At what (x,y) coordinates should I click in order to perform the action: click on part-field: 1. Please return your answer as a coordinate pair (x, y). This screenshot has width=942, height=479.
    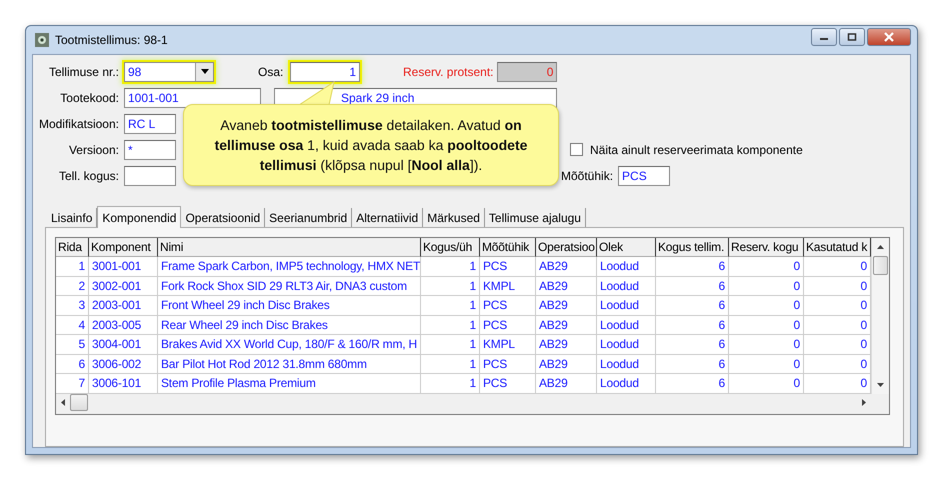
    Looking at the image, I should click on (325, 72).